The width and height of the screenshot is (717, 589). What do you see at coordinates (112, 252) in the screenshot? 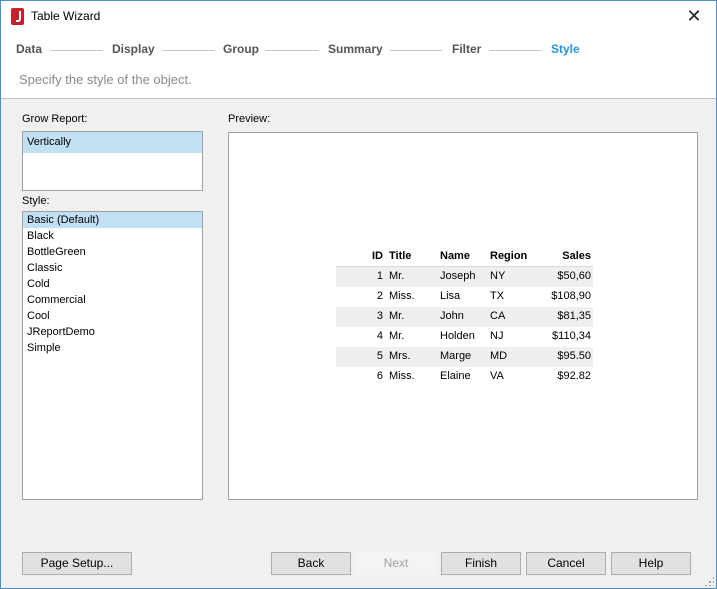
I see `style-item-bottlegreen: BottleGreen` at bounding box center [112, 252].